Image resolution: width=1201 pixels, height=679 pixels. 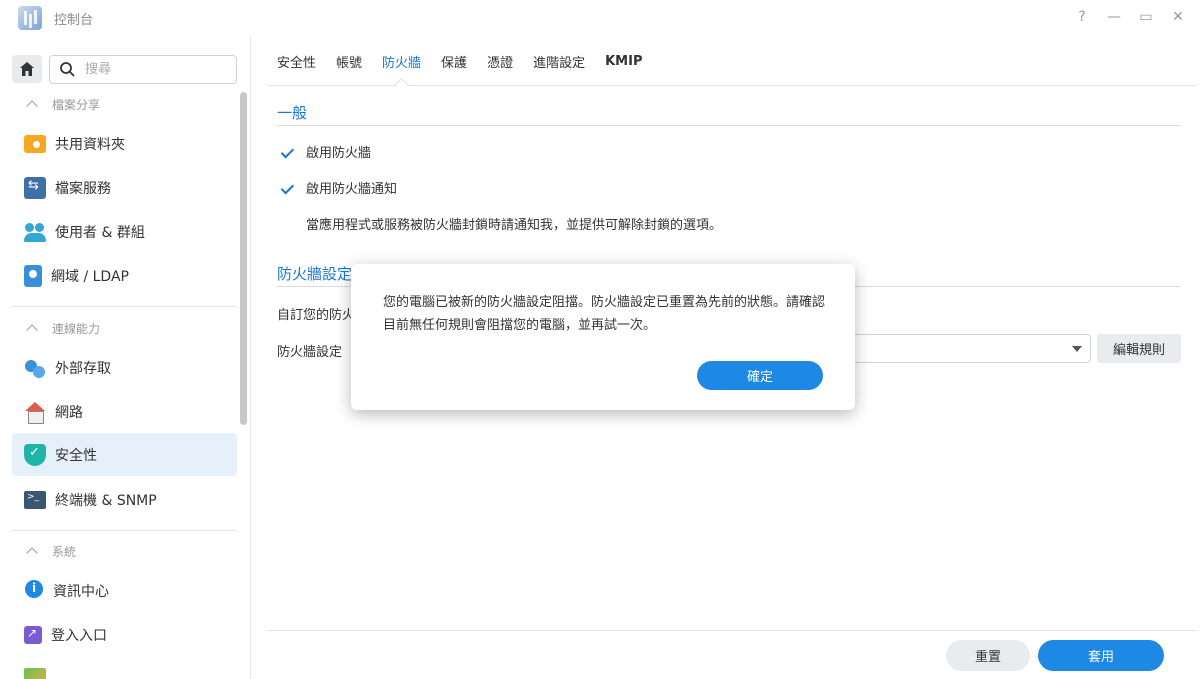 I want to click on sidebar-item-label: 檔案服務, so click(x=83, y=188).